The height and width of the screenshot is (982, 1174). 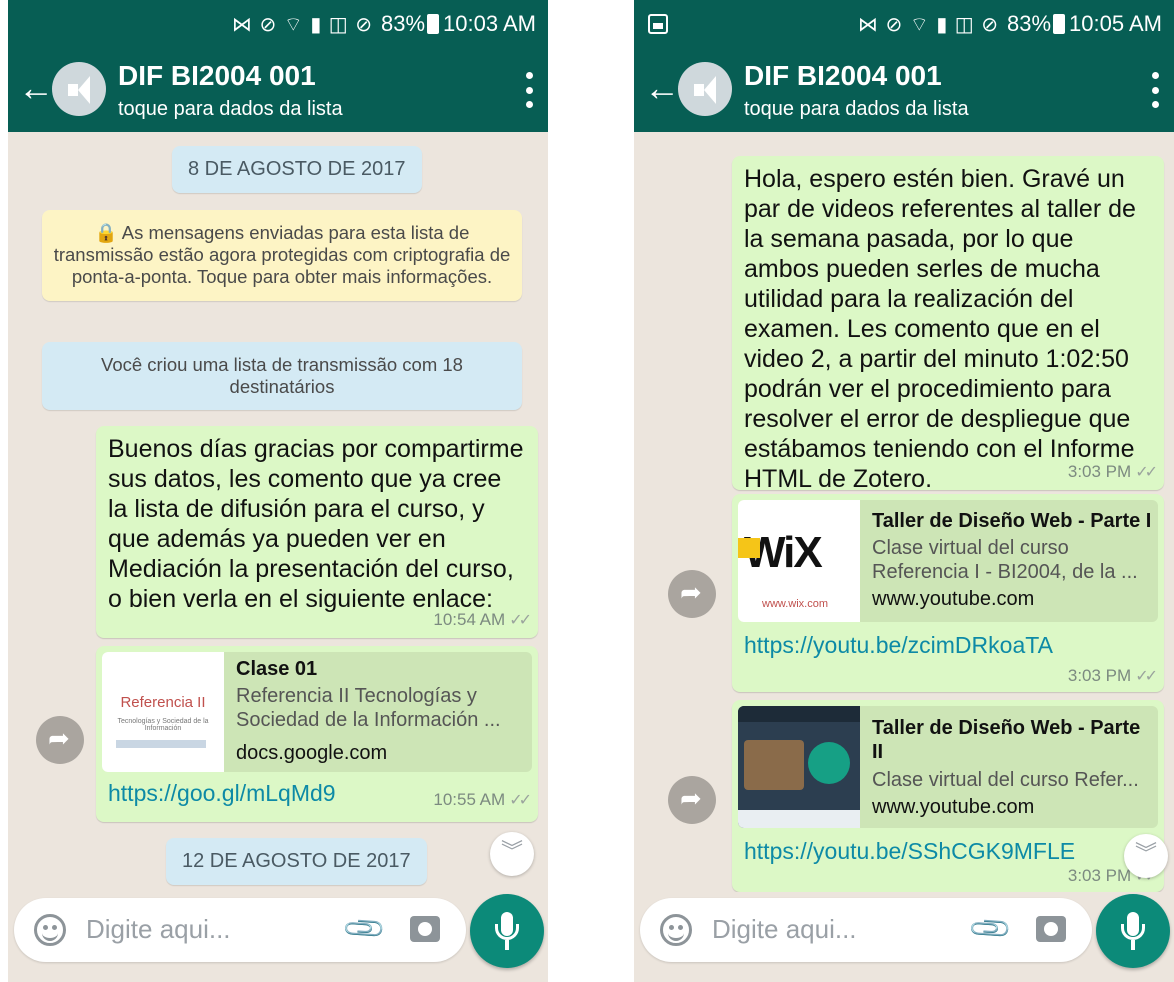 I want to click on date-divider: 8 DE AGOSTO DE 2017, so click(x=297, y=169).